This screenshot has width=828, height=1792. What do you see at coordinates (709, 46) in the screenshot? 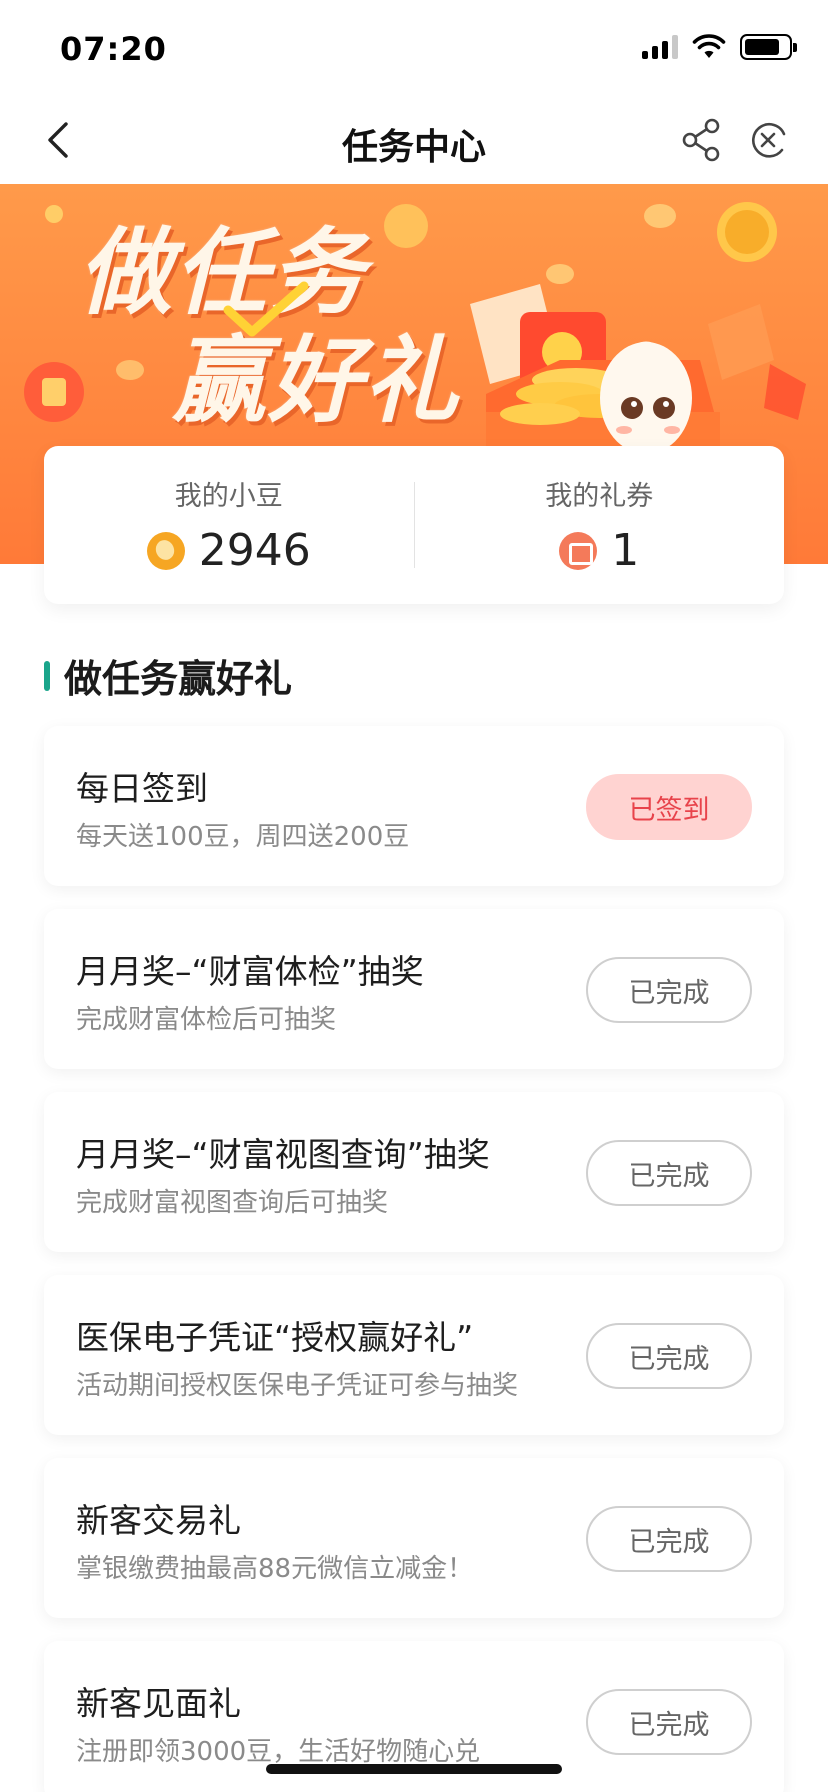
I see `wifi-icon` at bounding box center [709, 46].